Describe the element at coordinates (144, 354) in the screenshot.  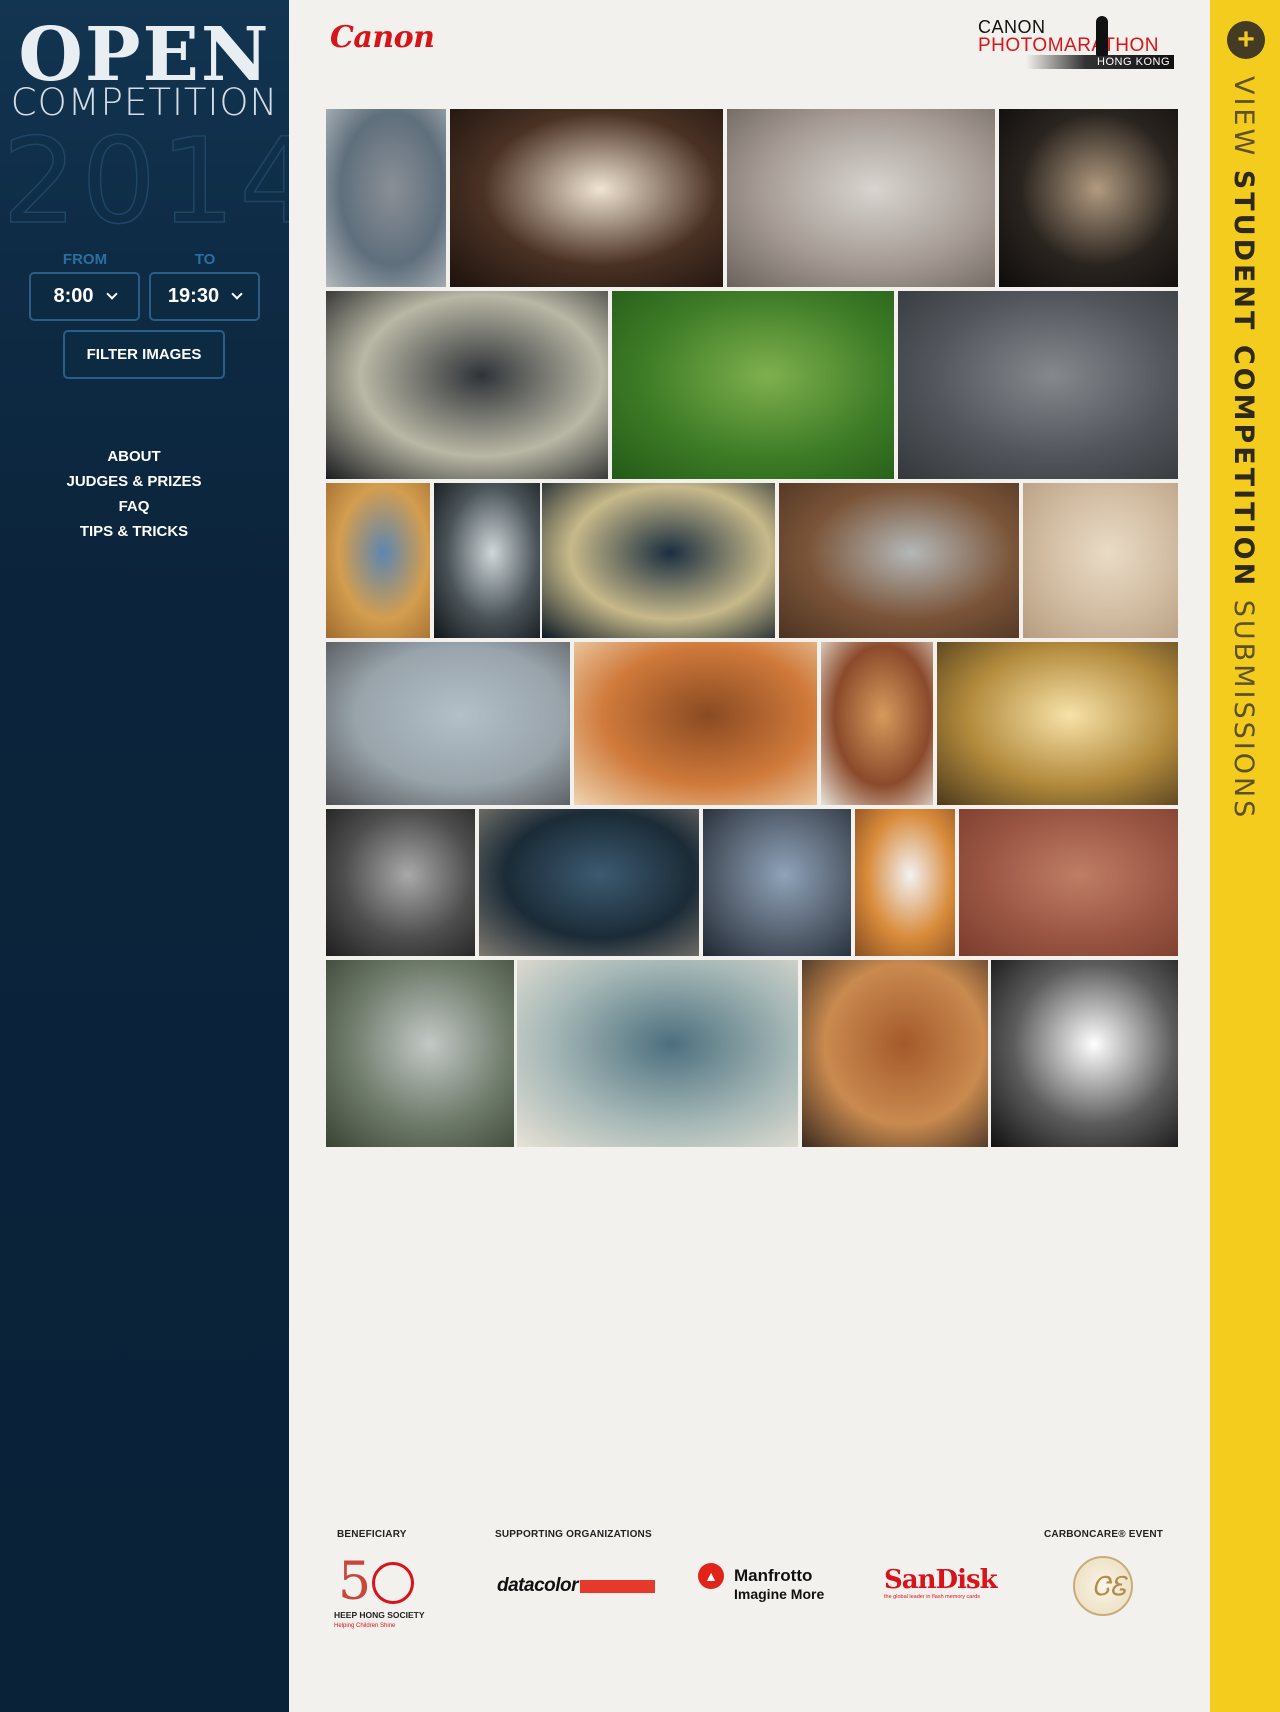
I see `filter-images-button: FILTER IMAGES` at that location.